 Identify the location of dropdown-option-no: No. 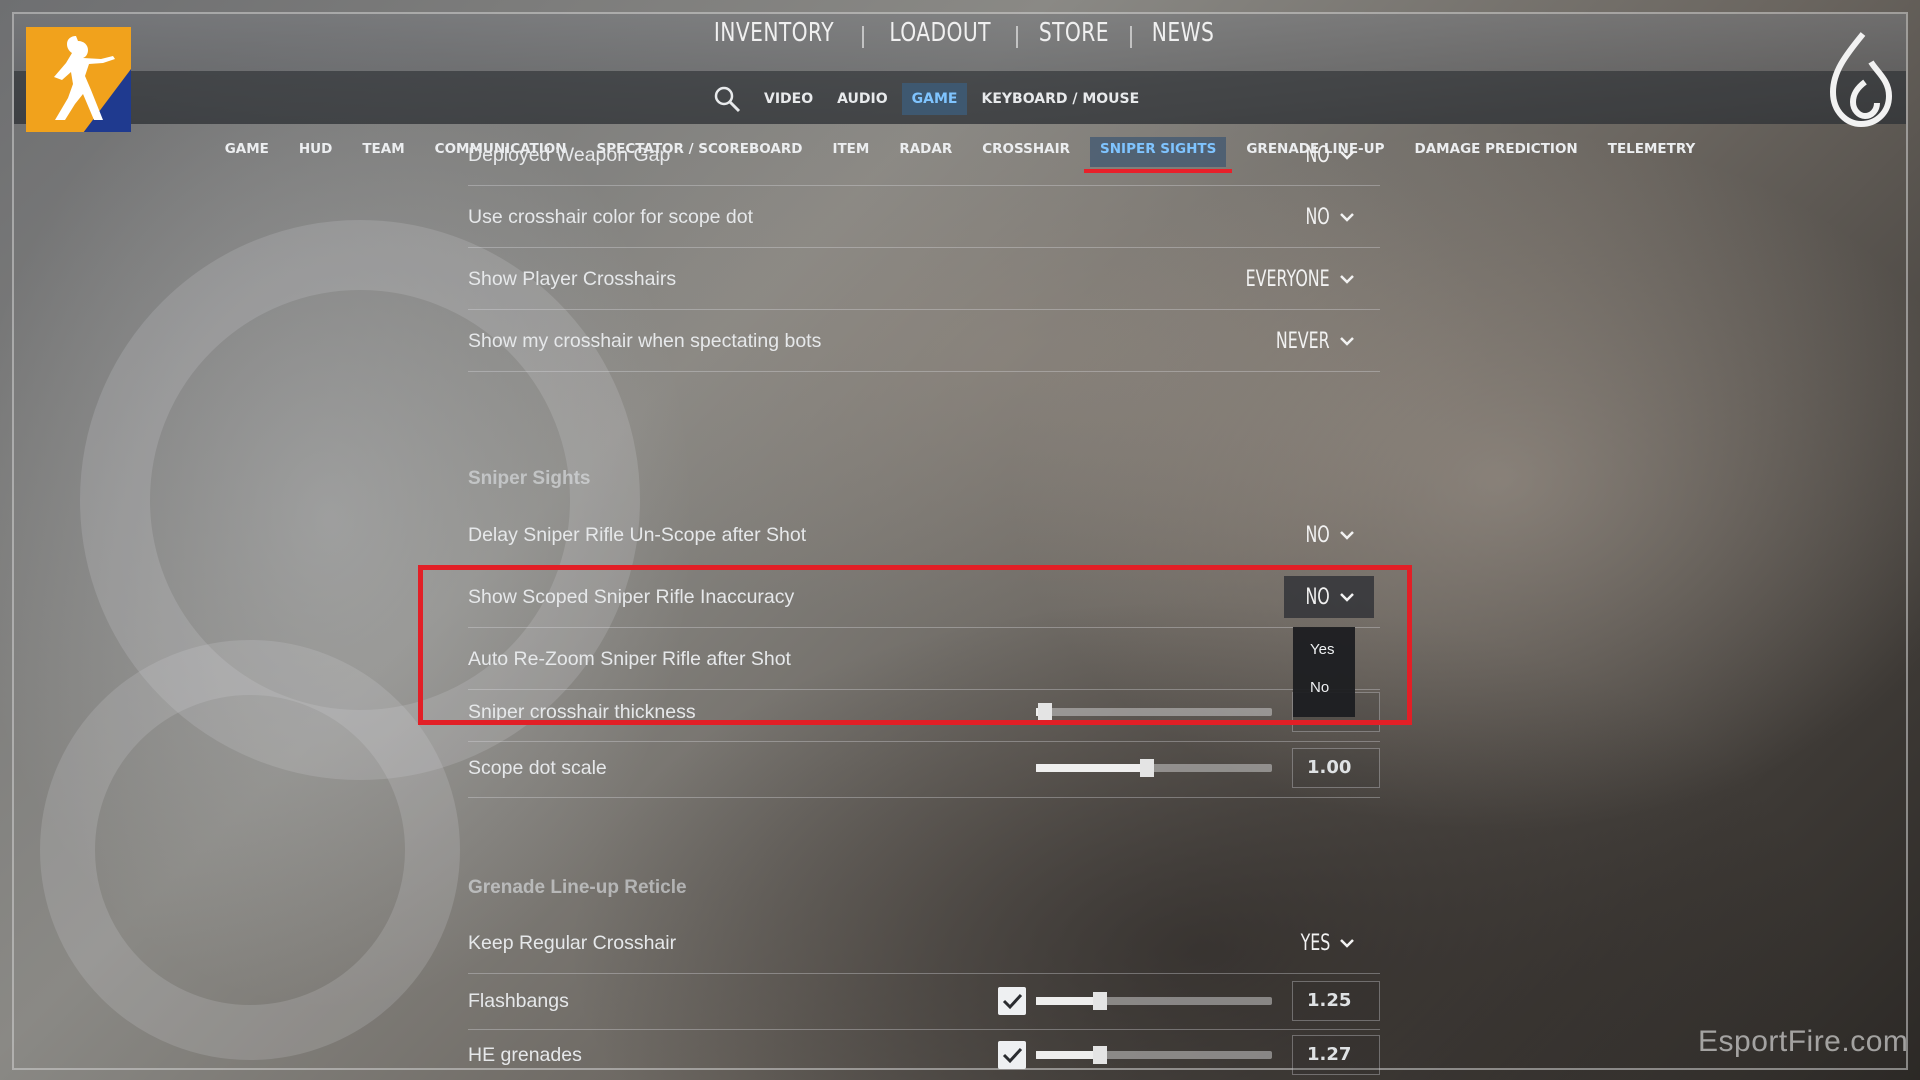
(1324, 688).